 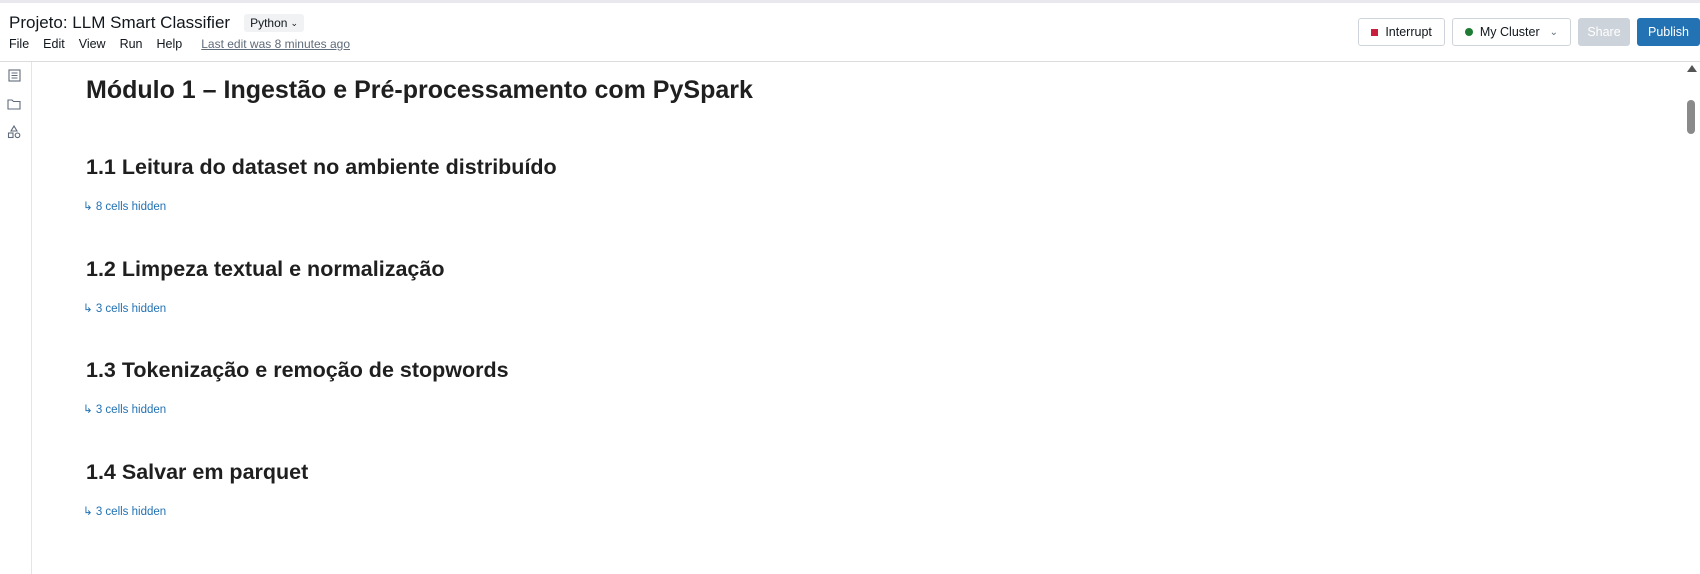 I want to click on stop-icon, so click(x=1375, y=32).